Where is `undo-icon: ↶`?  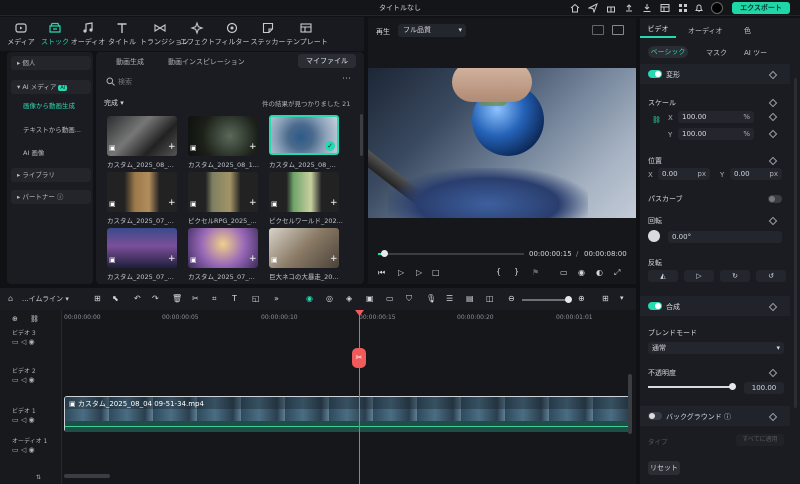
undo-icon: ↶ is located at coordinates (139, 299).